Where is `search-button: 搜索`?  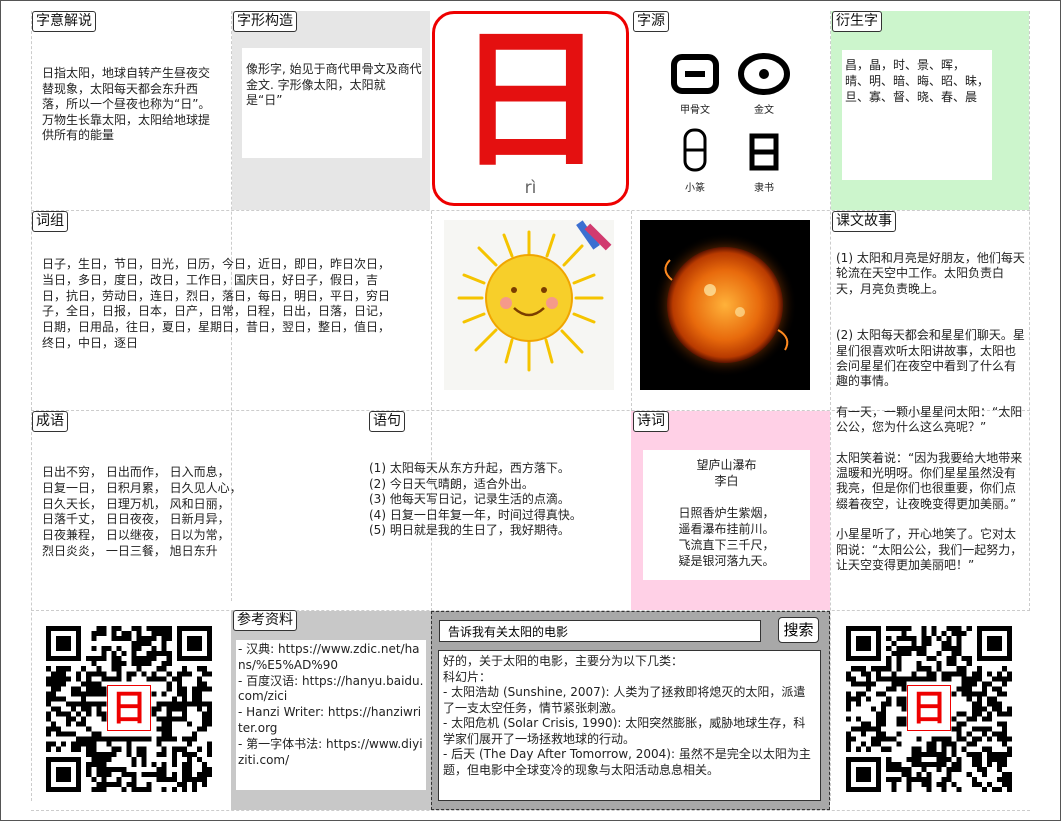 search-button: 搜索 is located at coordinates (798, 630).